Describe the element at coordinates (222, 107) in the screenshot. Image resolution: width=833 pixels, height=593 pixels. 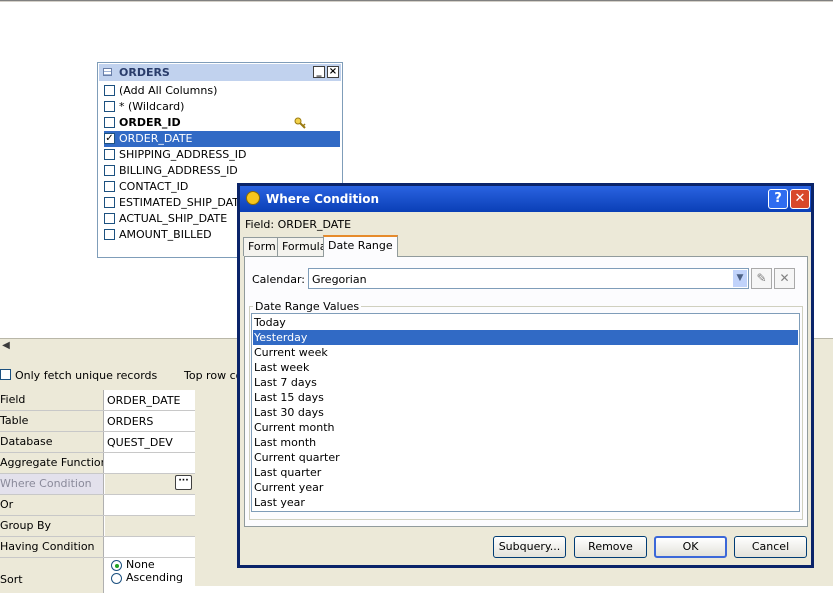
I see `column-item: * (Wildcard)` at that location.